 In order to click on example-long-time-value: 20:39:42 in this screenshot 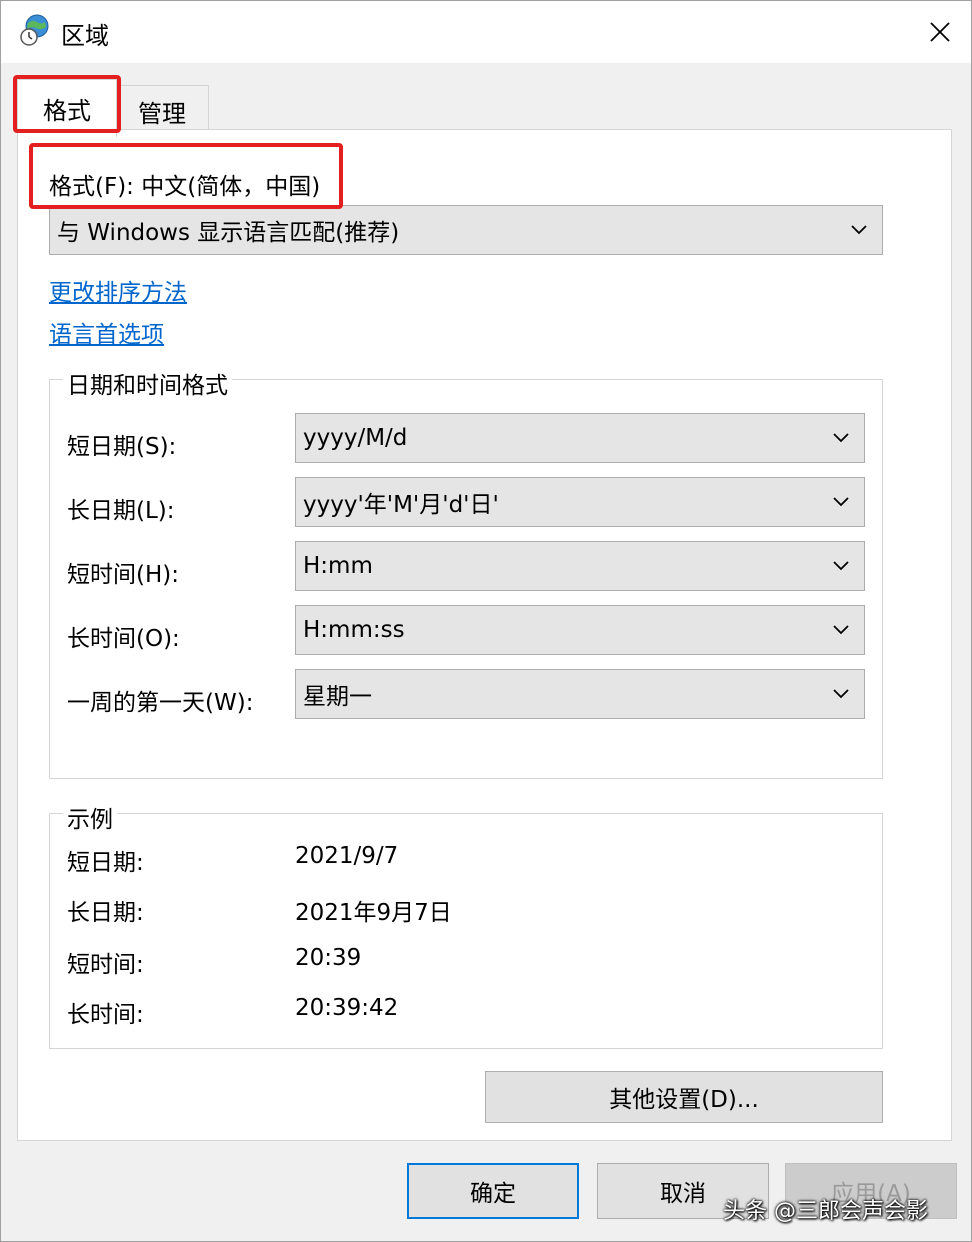, I will do `click(347, 1008)`.